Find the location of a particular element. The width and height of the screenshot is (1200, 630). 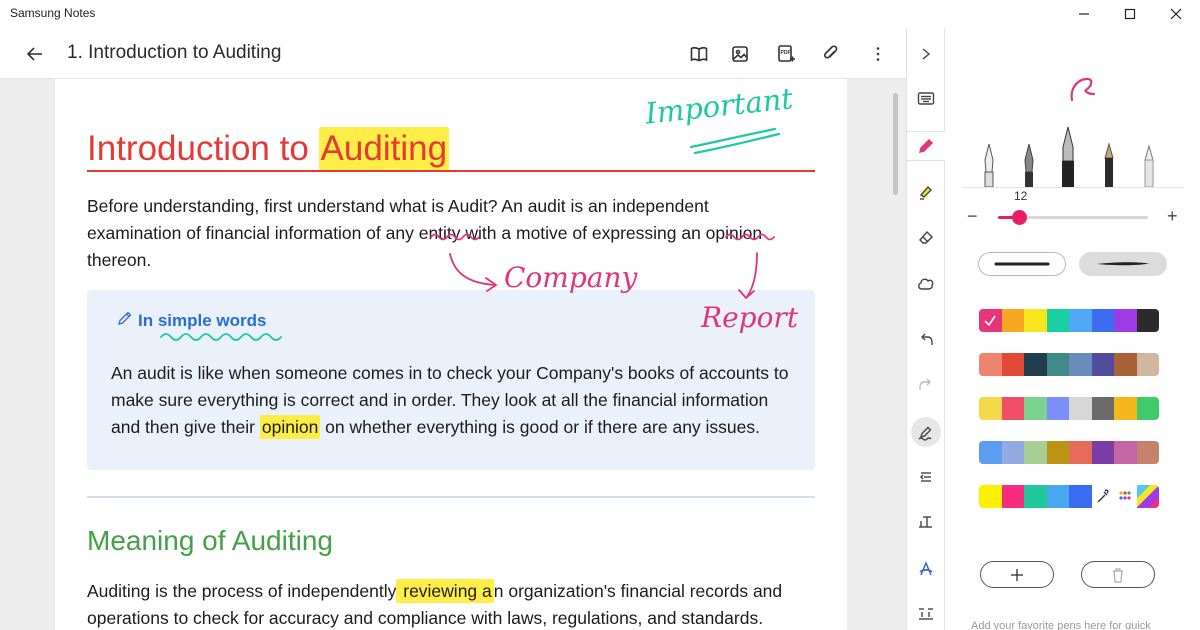

decrease-size-icon: − is located at coordinates (972, 216).